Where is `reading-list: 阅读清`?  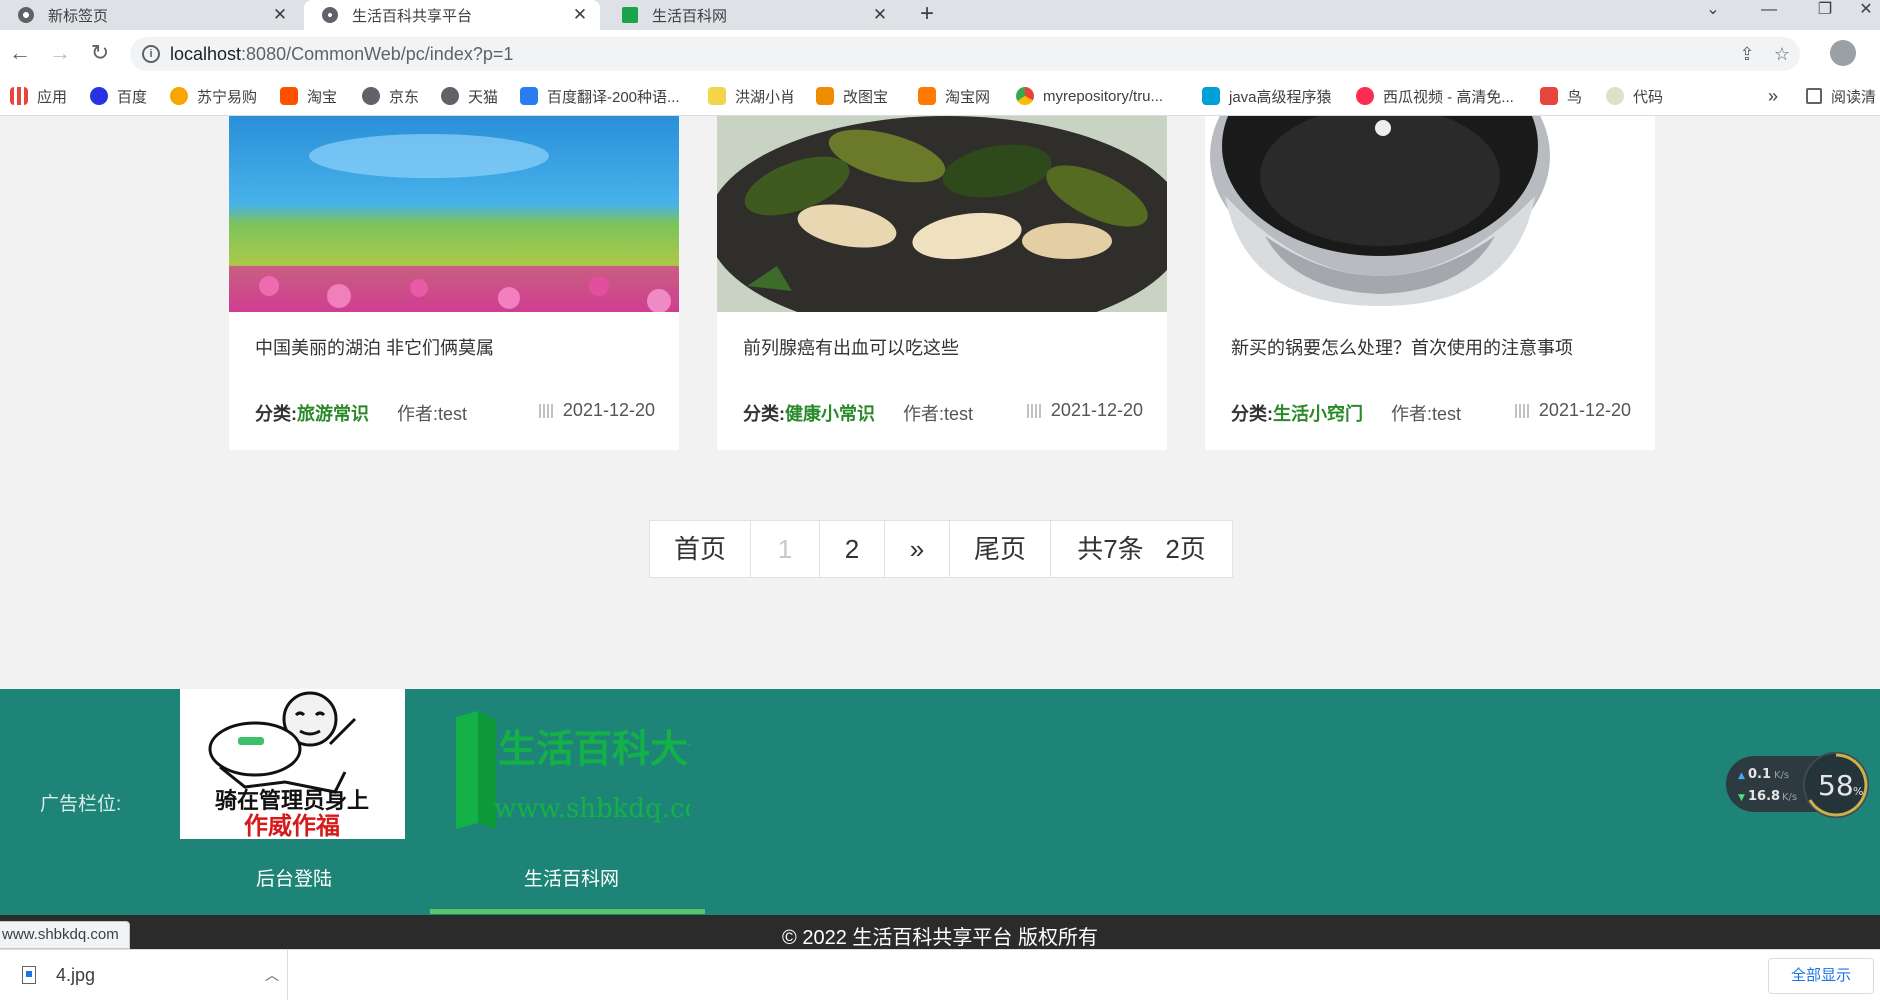
reading-list: 阅读清 is located at coordinates (1841, 96).